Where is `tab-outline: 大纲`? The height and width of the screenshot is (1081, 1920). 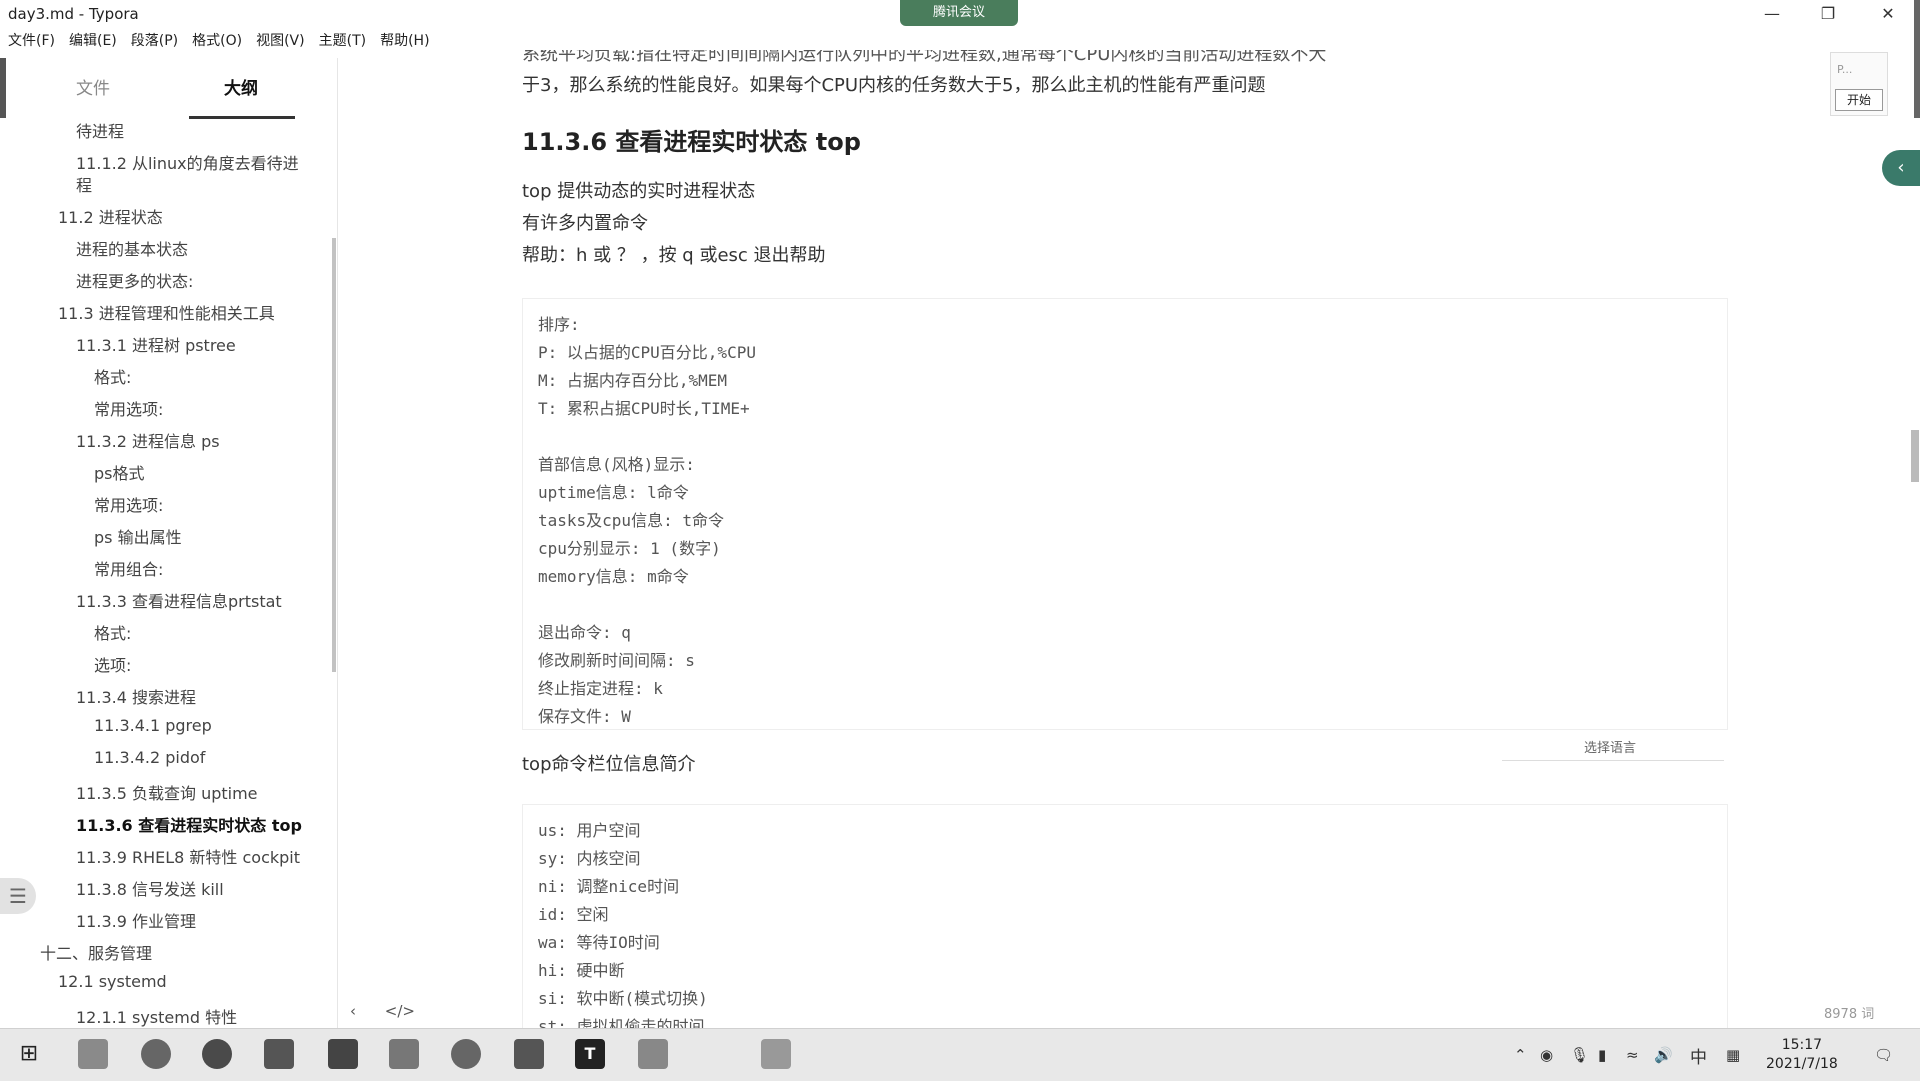
tab-outline: 大纲 is located at coordinates (241, 86).